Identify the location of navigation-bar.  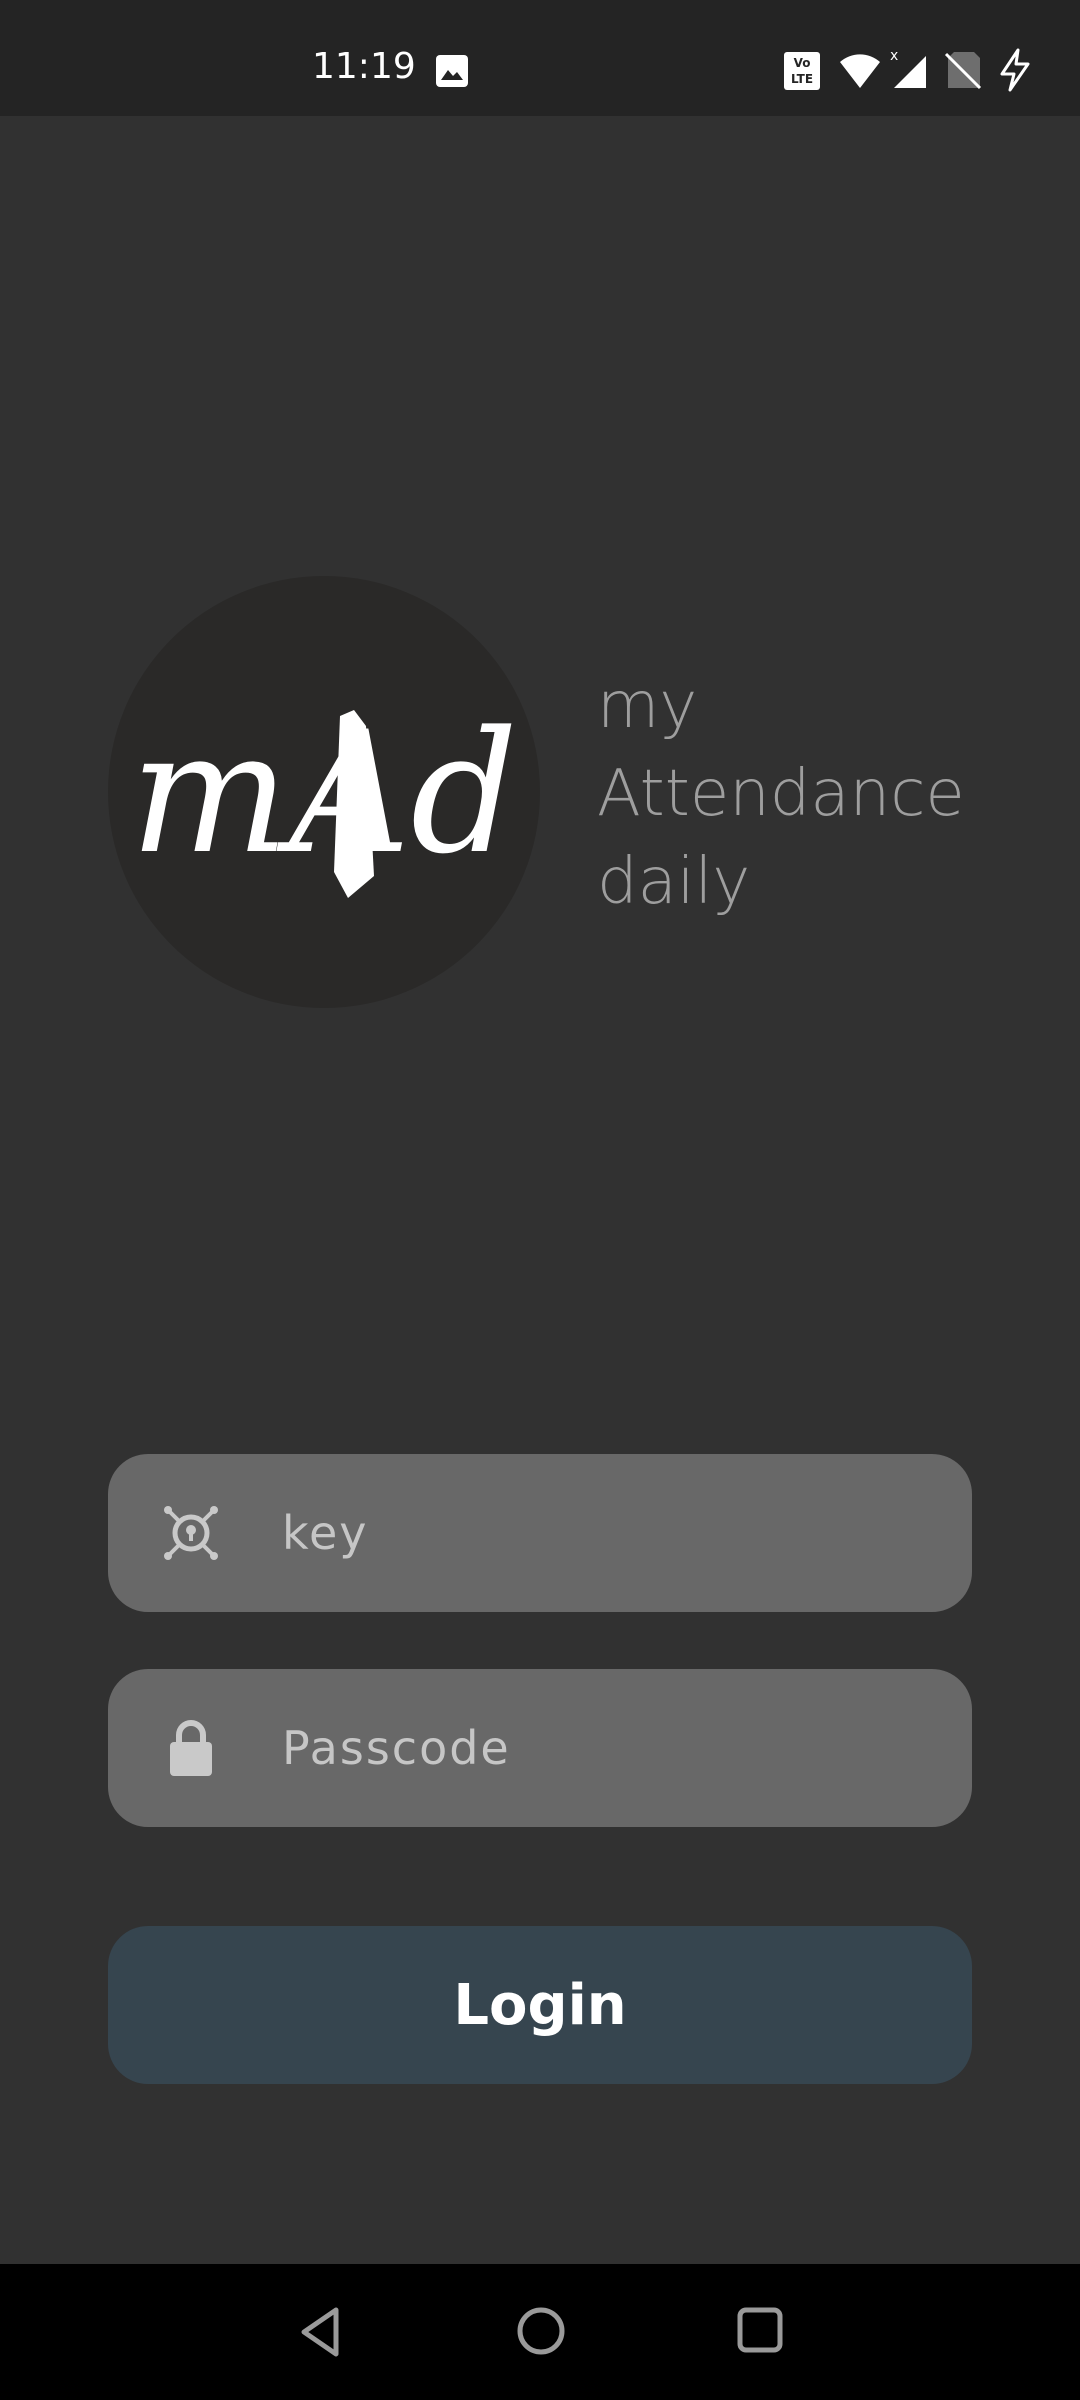
(540, 2332).